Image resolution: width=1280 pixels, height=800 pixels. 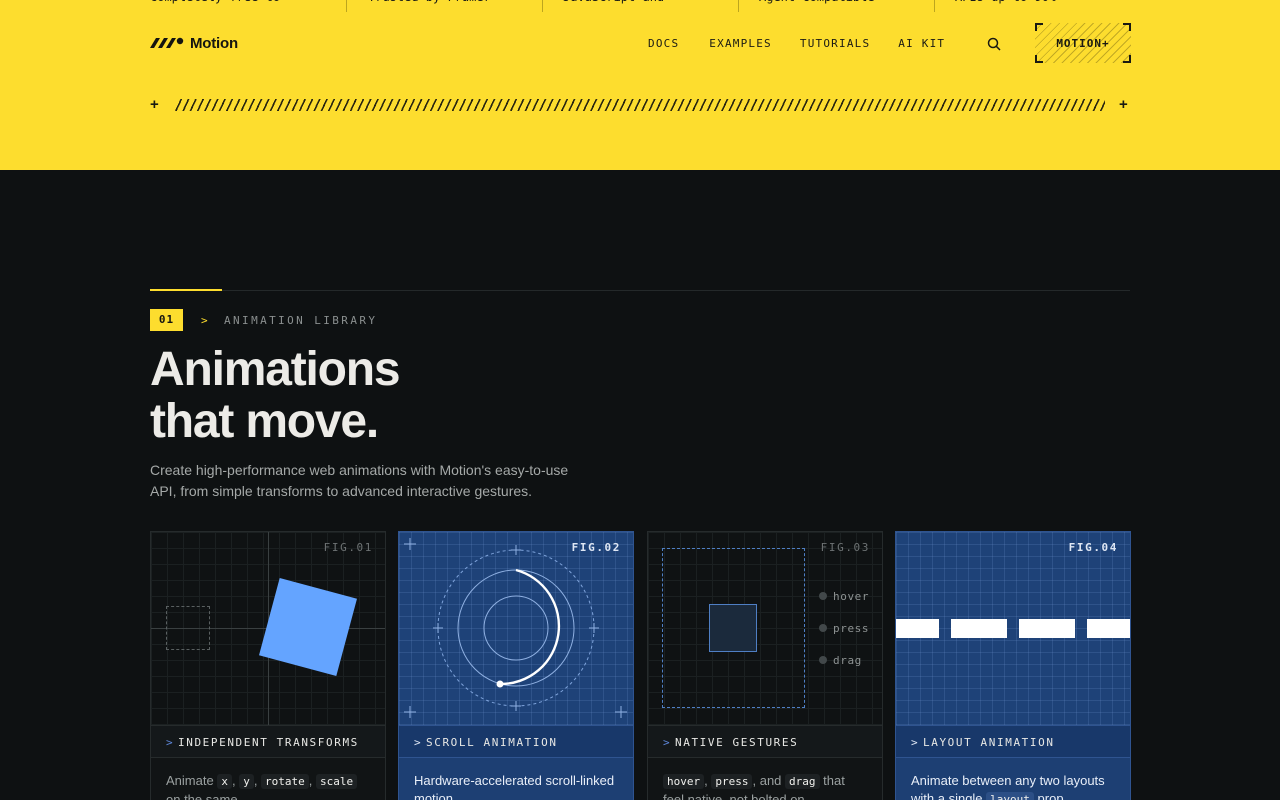 I want to click on hatch-pattern, so click(x=640, y=105).